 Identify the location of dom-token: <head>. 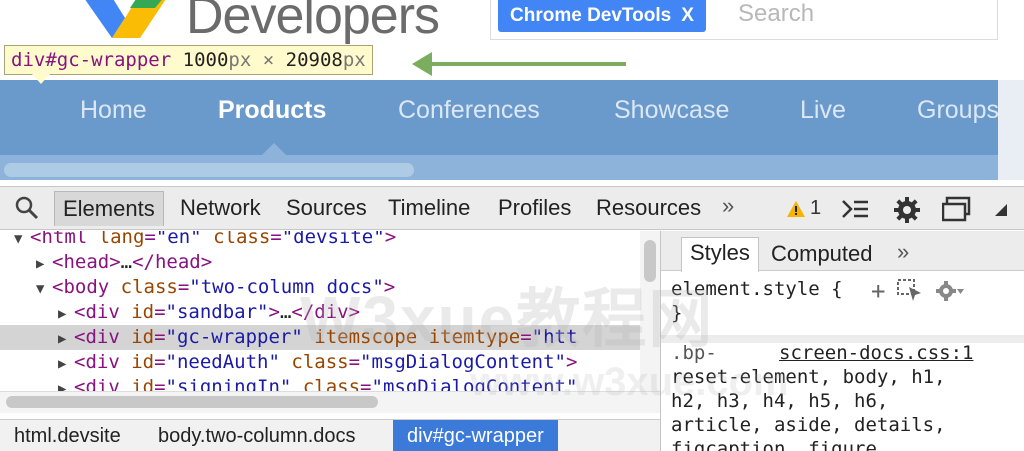
(86, 262).